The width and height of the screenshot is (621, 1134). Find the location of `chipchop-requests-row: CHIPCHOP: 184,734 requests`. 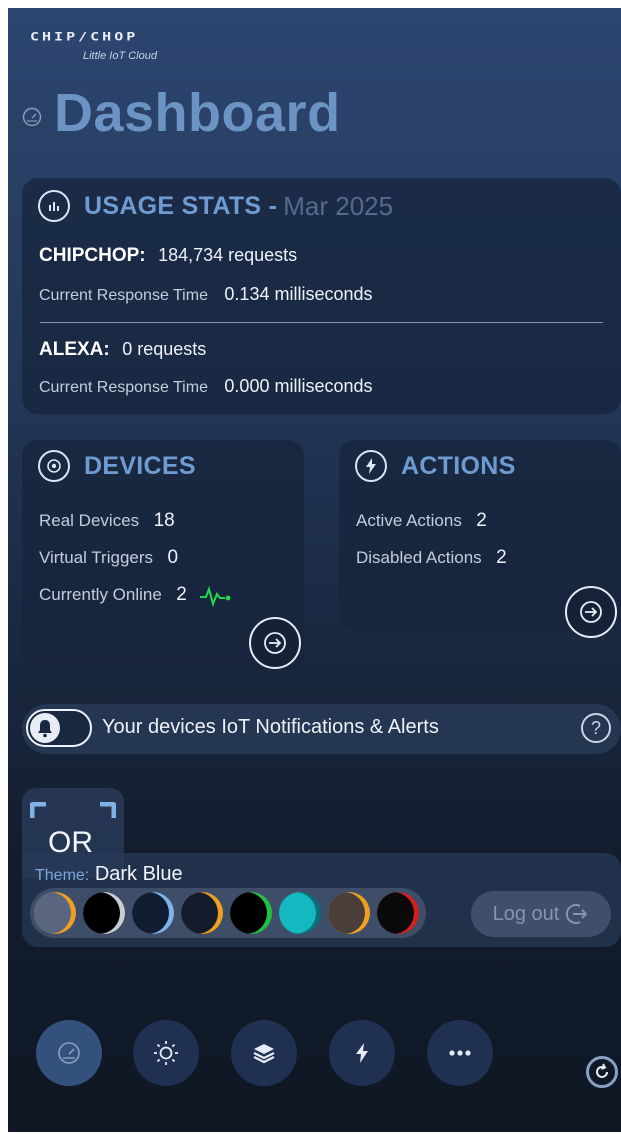

chipchop-requests-row: CHIPCHOP: 184,734 requests is located at coordinates (168, 256).